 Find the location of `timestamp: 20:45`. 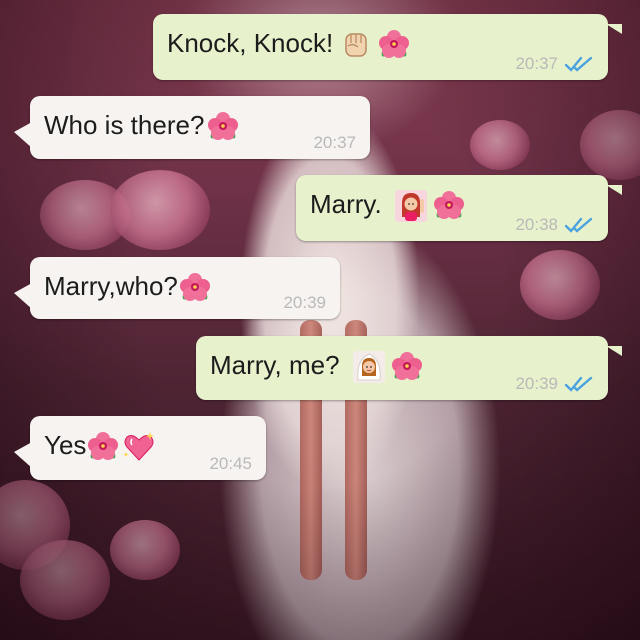

timestamp: 20:45 is located at coordinates (230, 463).